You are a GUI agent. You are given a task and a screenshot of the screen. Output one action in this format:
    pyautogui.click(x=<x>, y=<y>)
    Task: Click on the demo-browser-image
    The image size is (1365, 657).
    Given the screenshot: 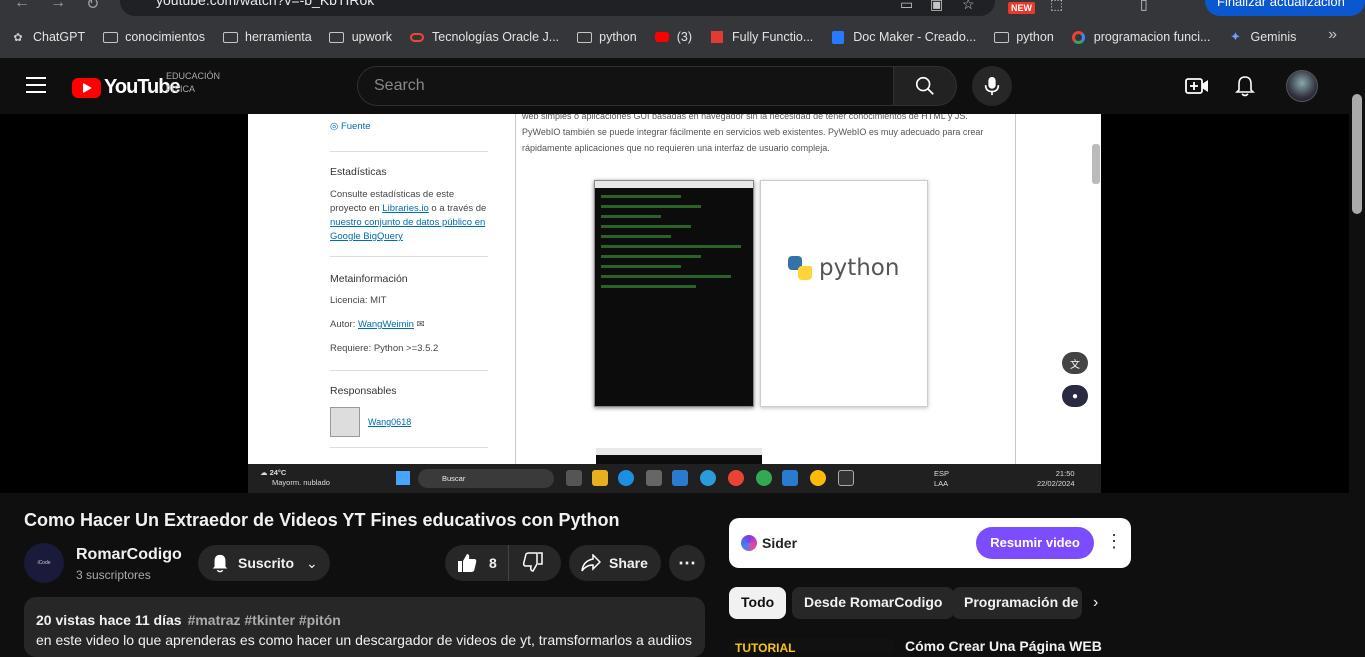 What is the action you would take?
    pyautogui.click(x=844, y=293)
    